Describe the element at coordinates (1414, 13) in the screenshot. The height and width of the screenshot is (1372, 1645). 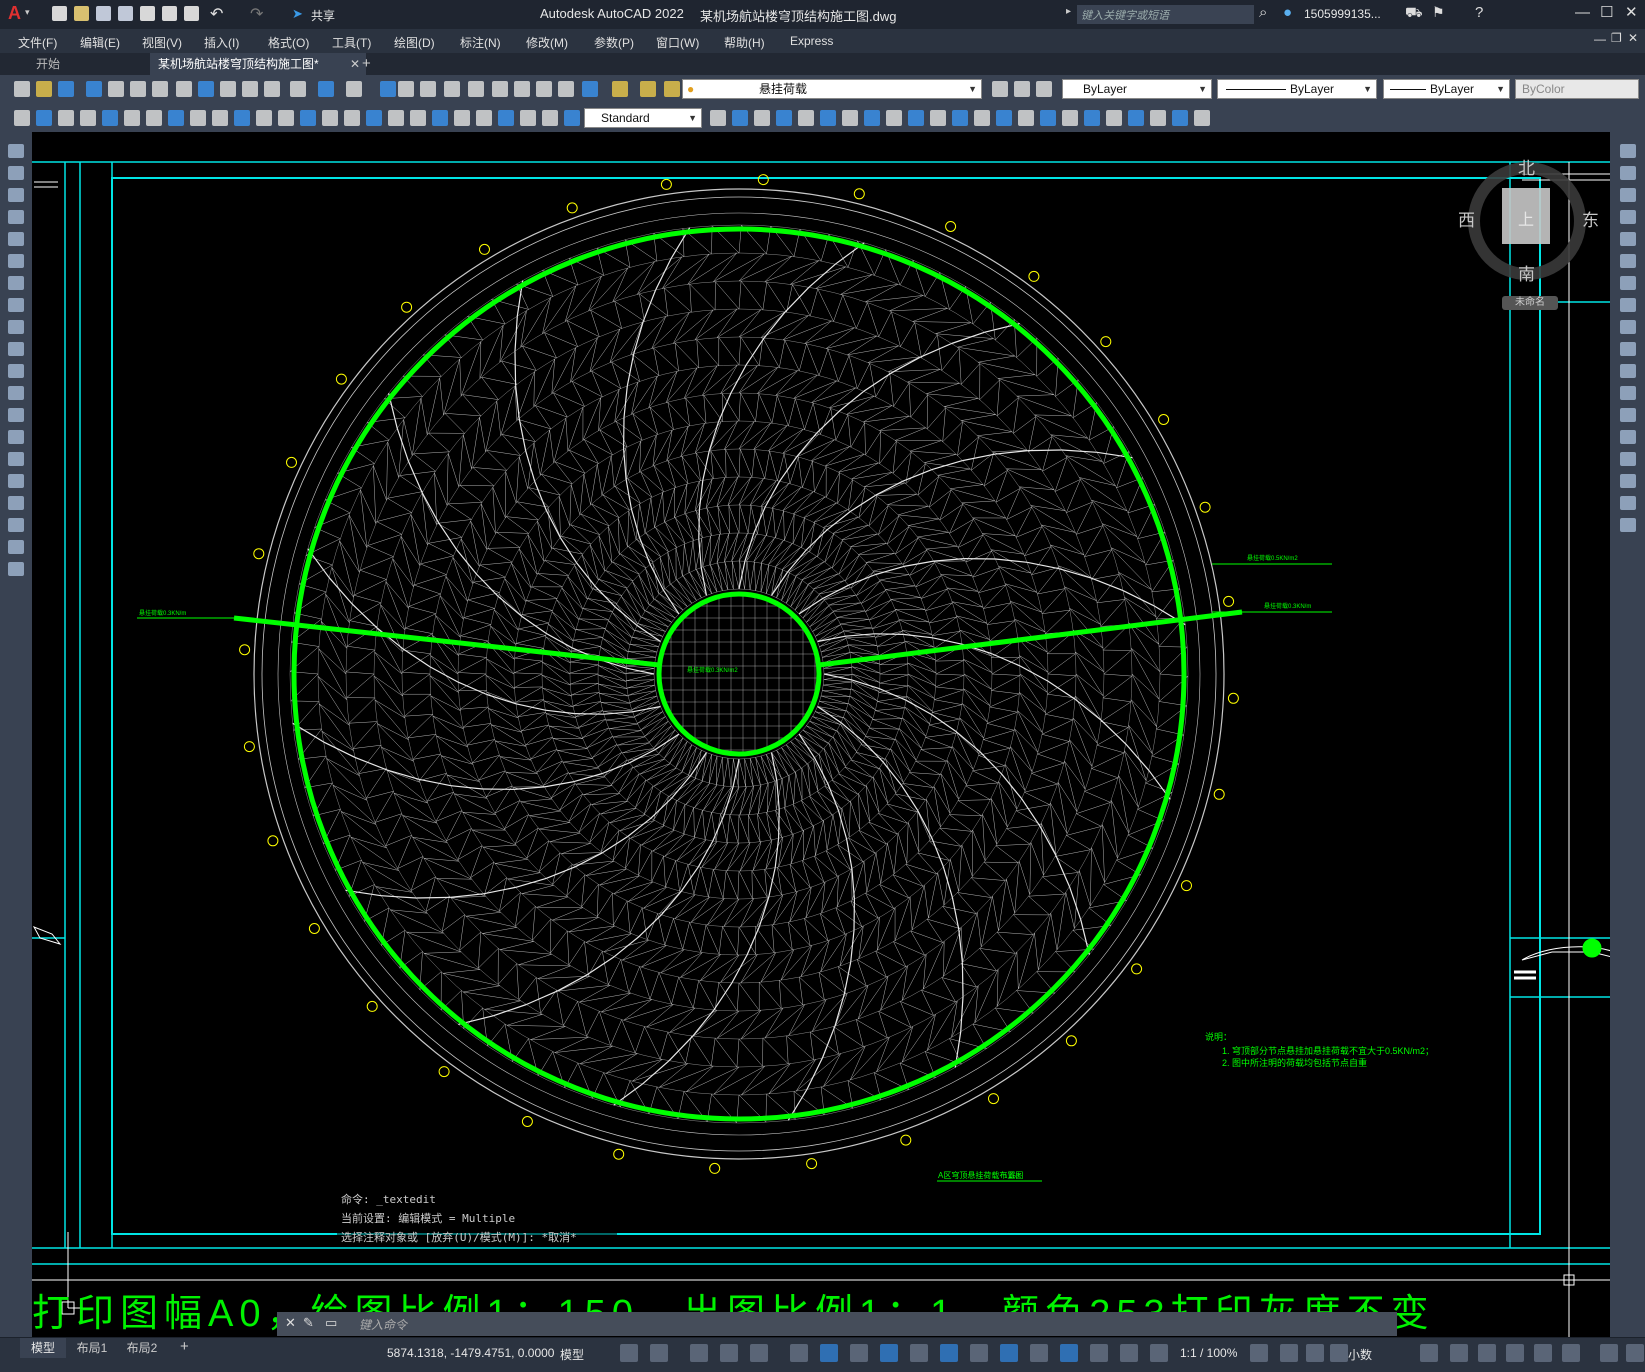
I see `cart-icon: ⛟` at that location.